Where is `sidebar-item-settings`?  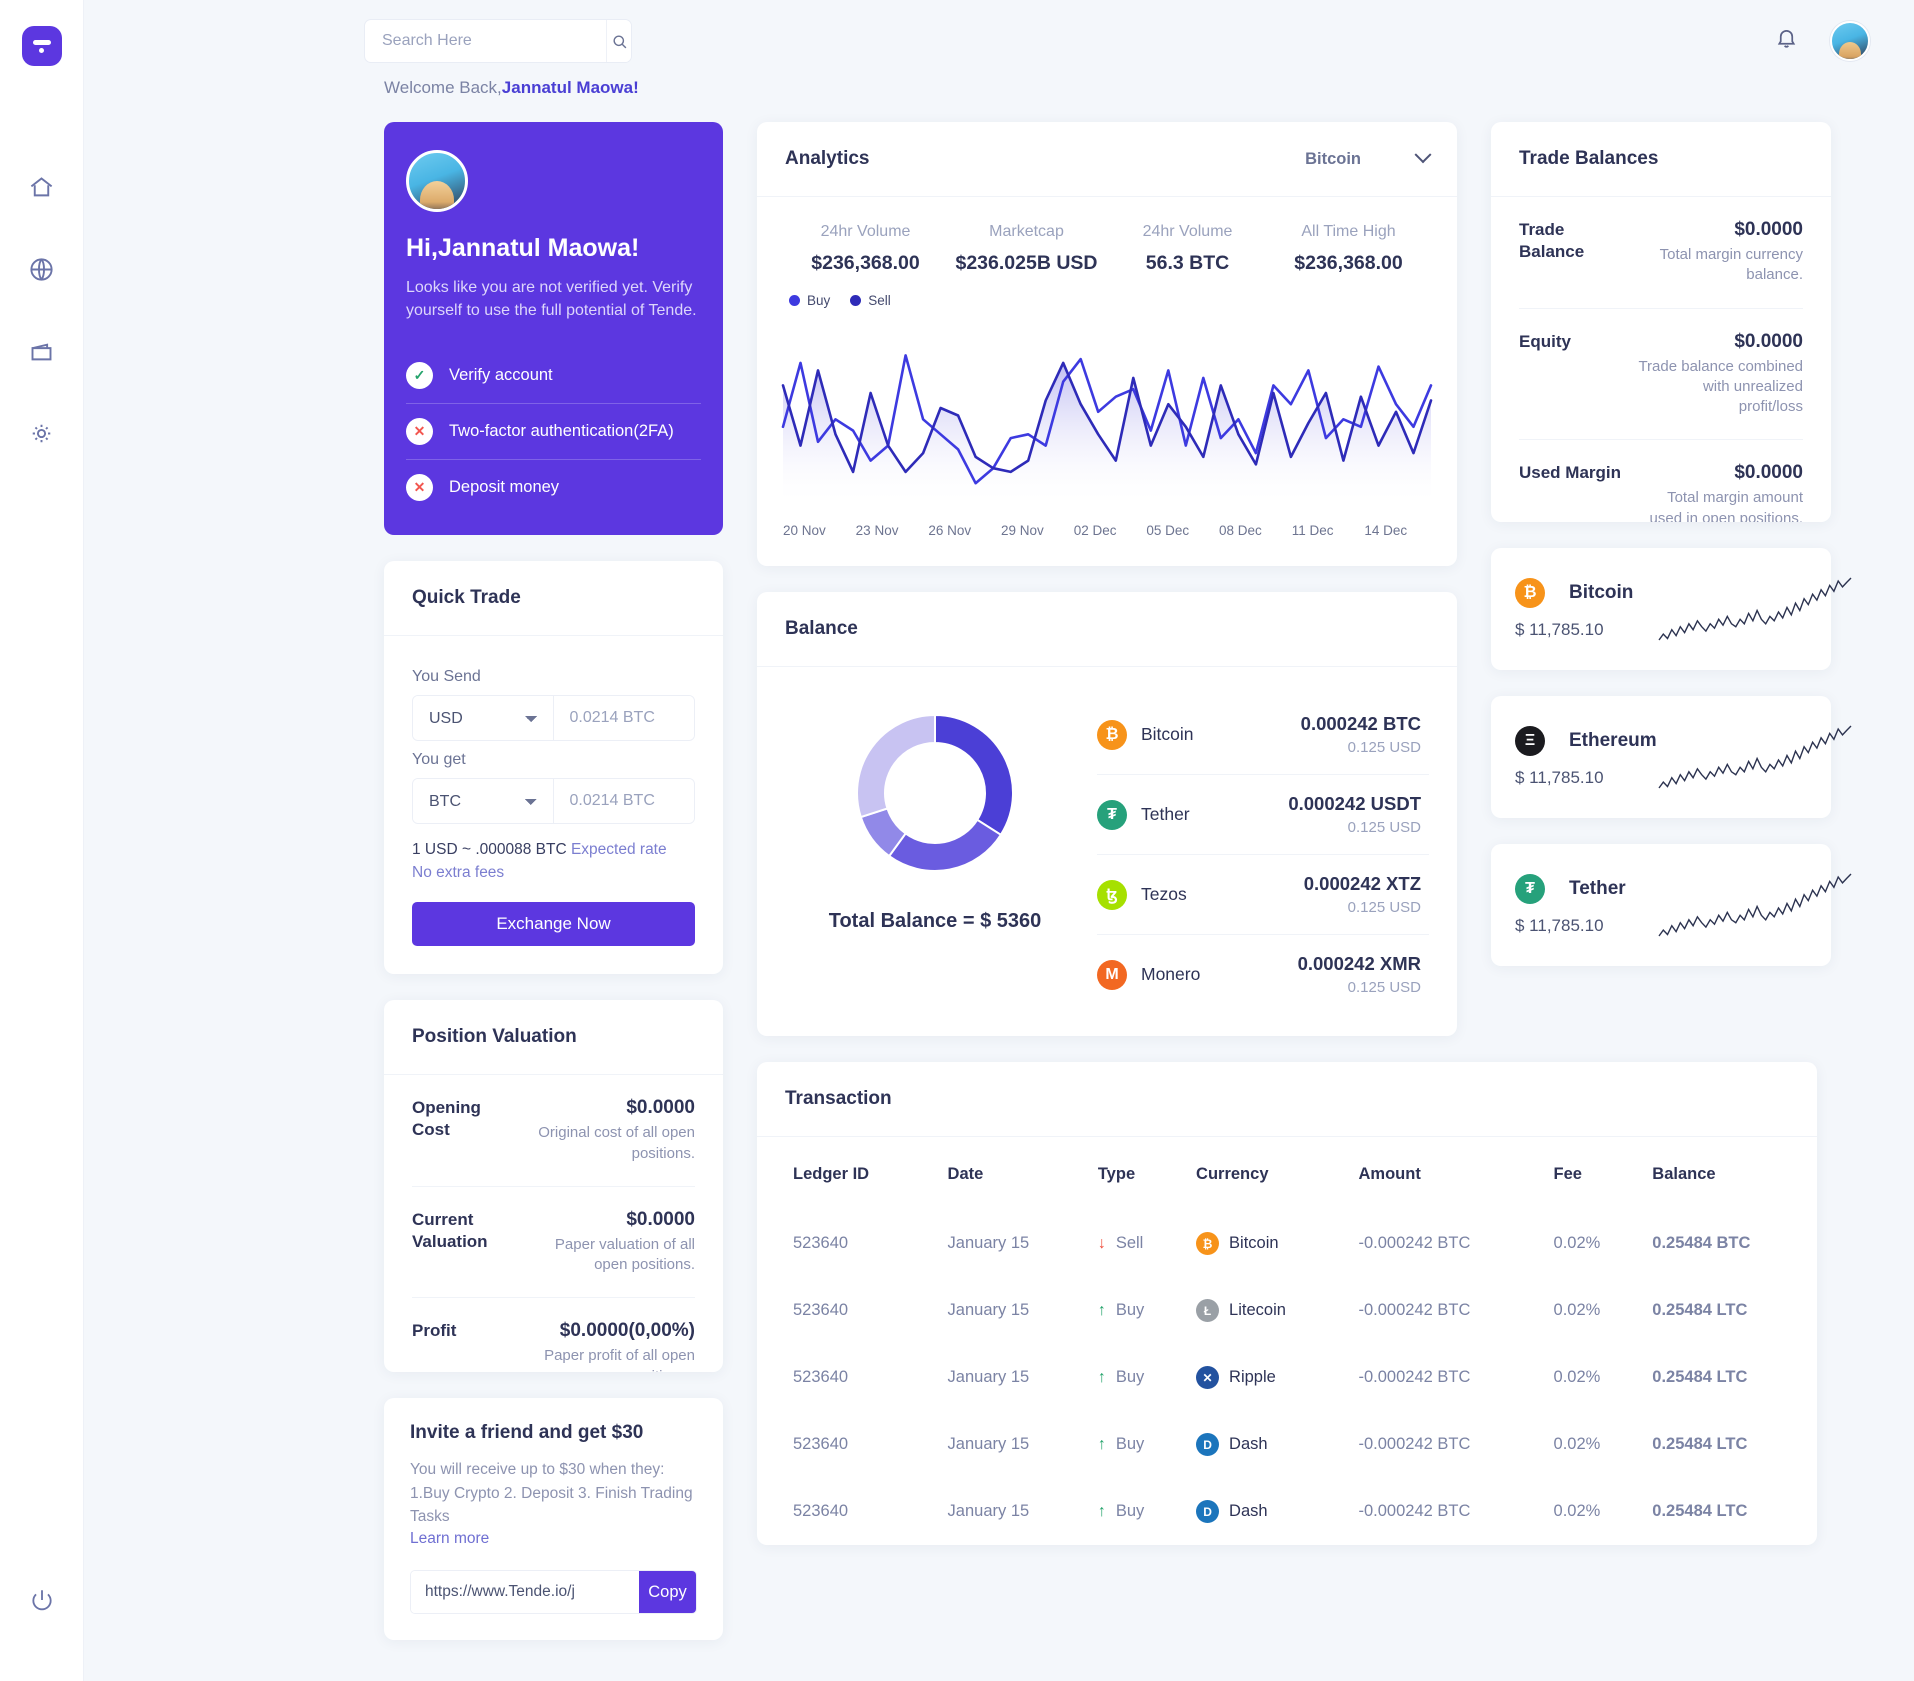
sidebar-item-settings is located at coordinates (42, 433).